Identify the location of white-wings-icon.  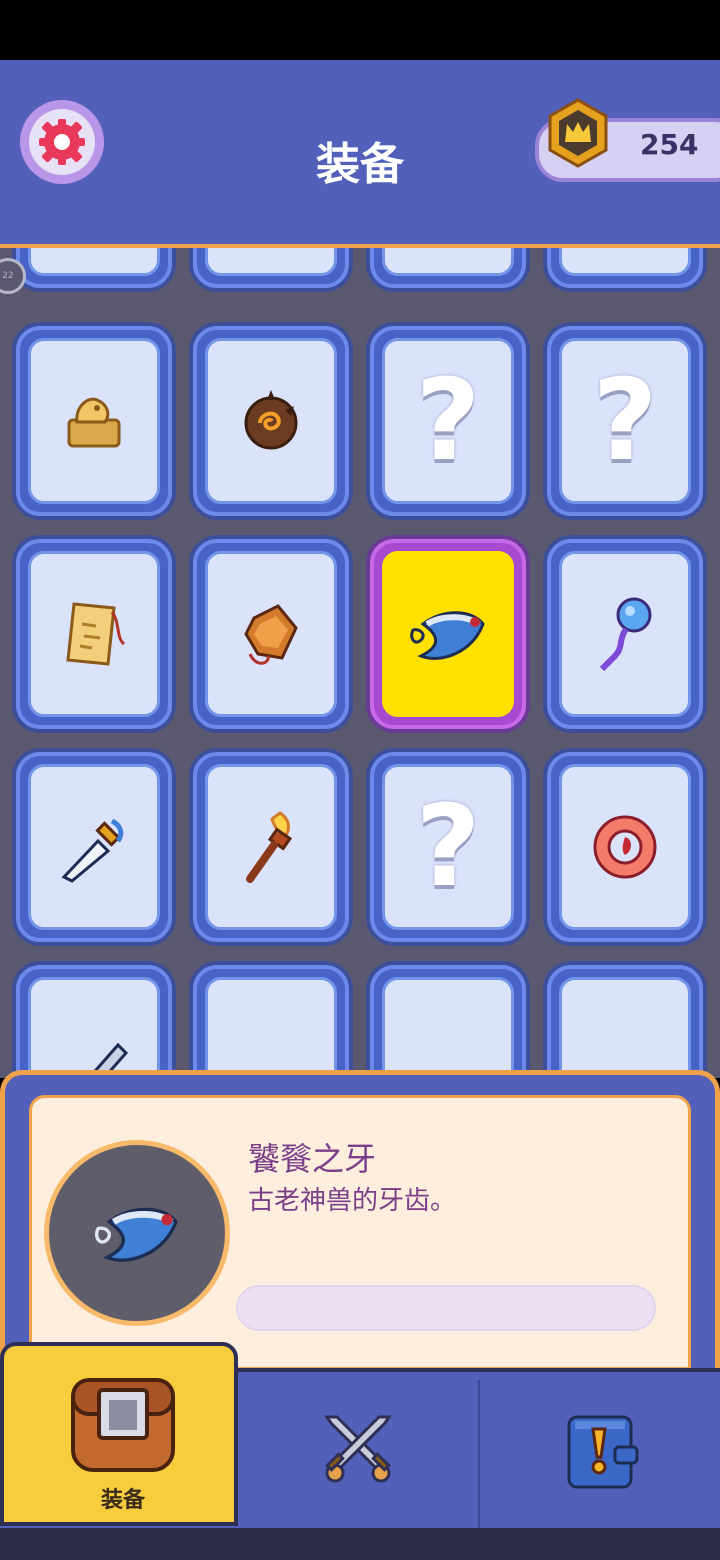
(271, 1076).